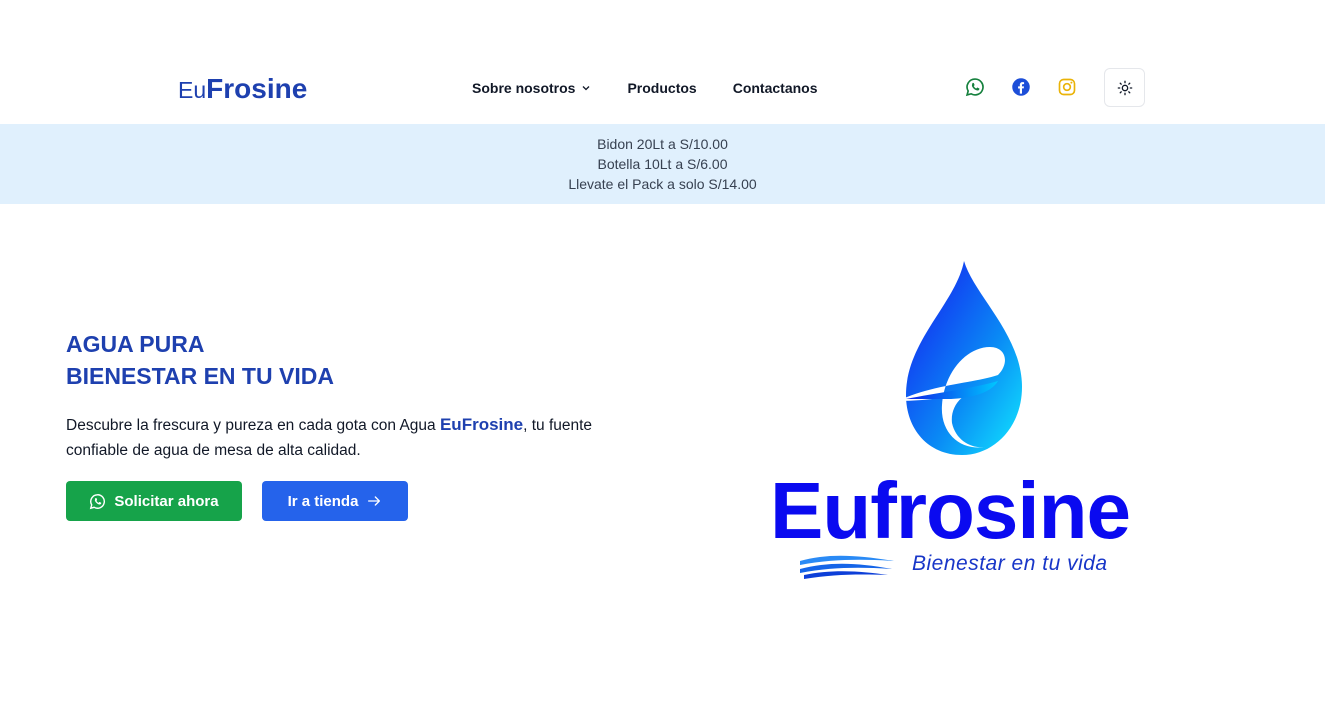 The width and height of the screenshot is (1325, 705). What do you see at coordinates (200, 376) in the screenshot?
I see `hero-title-line-2: BIENESTAR EN TU VIDA` at bounding box center [200, 376].